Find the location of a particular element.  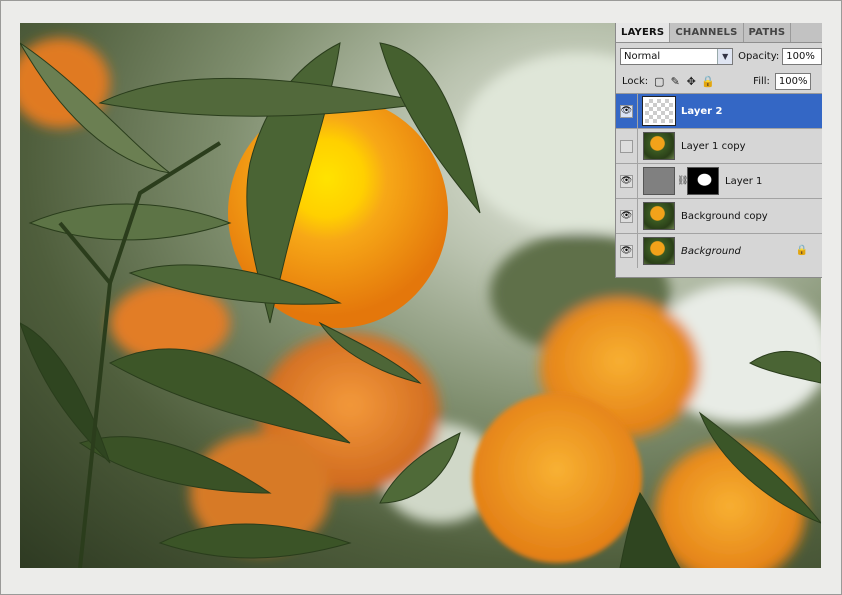

blend-mode-select: Normal ▼ is located at coordinates (677, 56).